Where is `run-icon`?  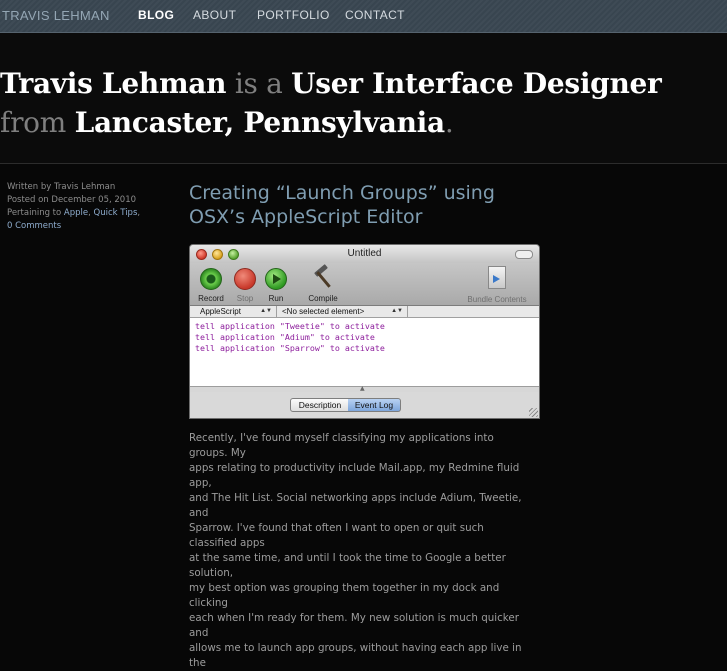 run-icon is located at coordinates (276, 279).